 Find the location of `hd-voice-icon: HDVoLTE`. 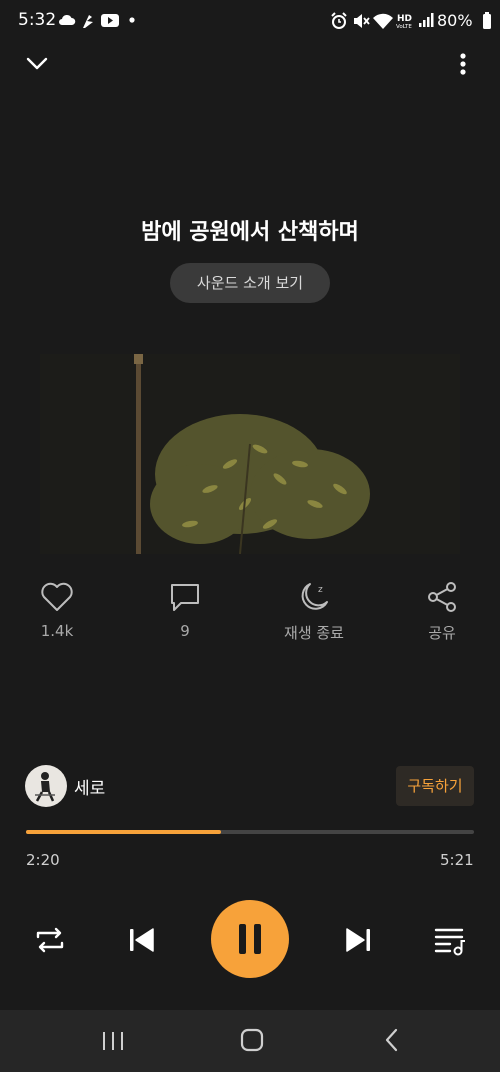

hd-voice-icon: HDVoLTE is located at coordinates (404, 22).